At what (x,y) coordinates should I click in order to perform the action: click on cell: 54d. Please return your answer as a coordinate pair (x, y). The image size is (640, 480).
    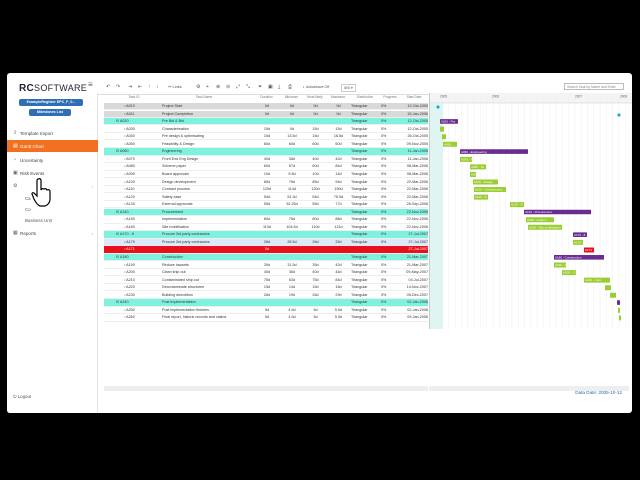
    Looking at the image, I should click on (315, 197).